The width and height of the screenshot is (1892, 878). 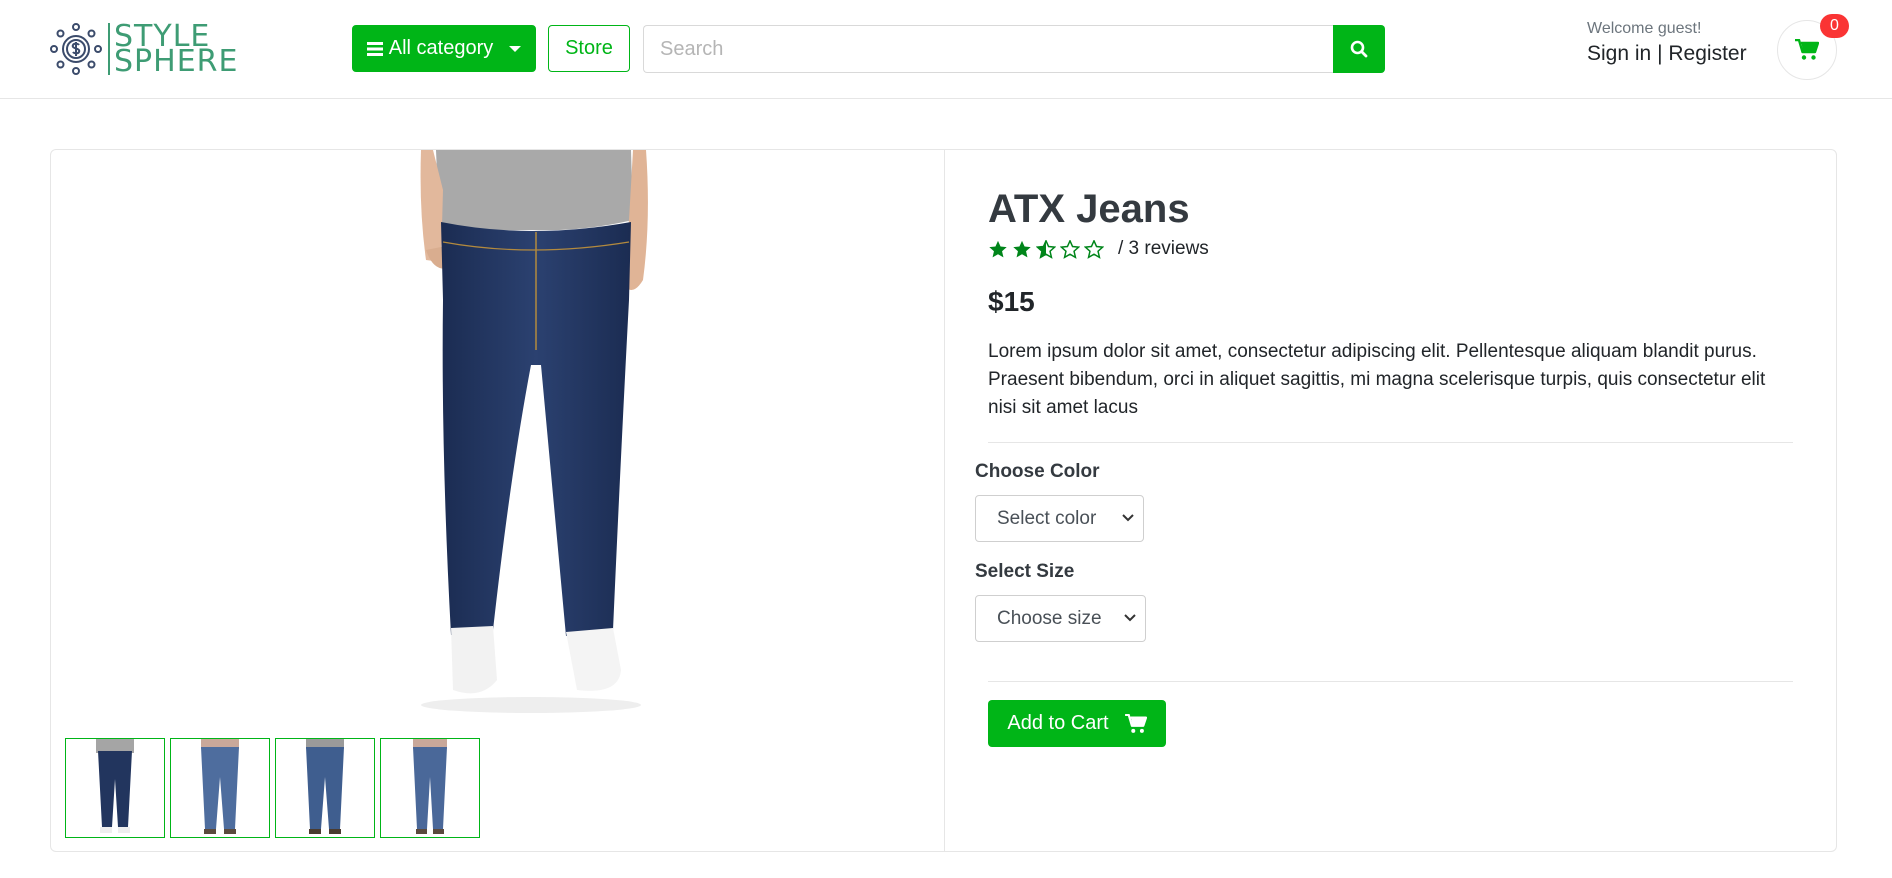 I want to click on brand-line-2: SPHERE, so click(x=176, y=61).